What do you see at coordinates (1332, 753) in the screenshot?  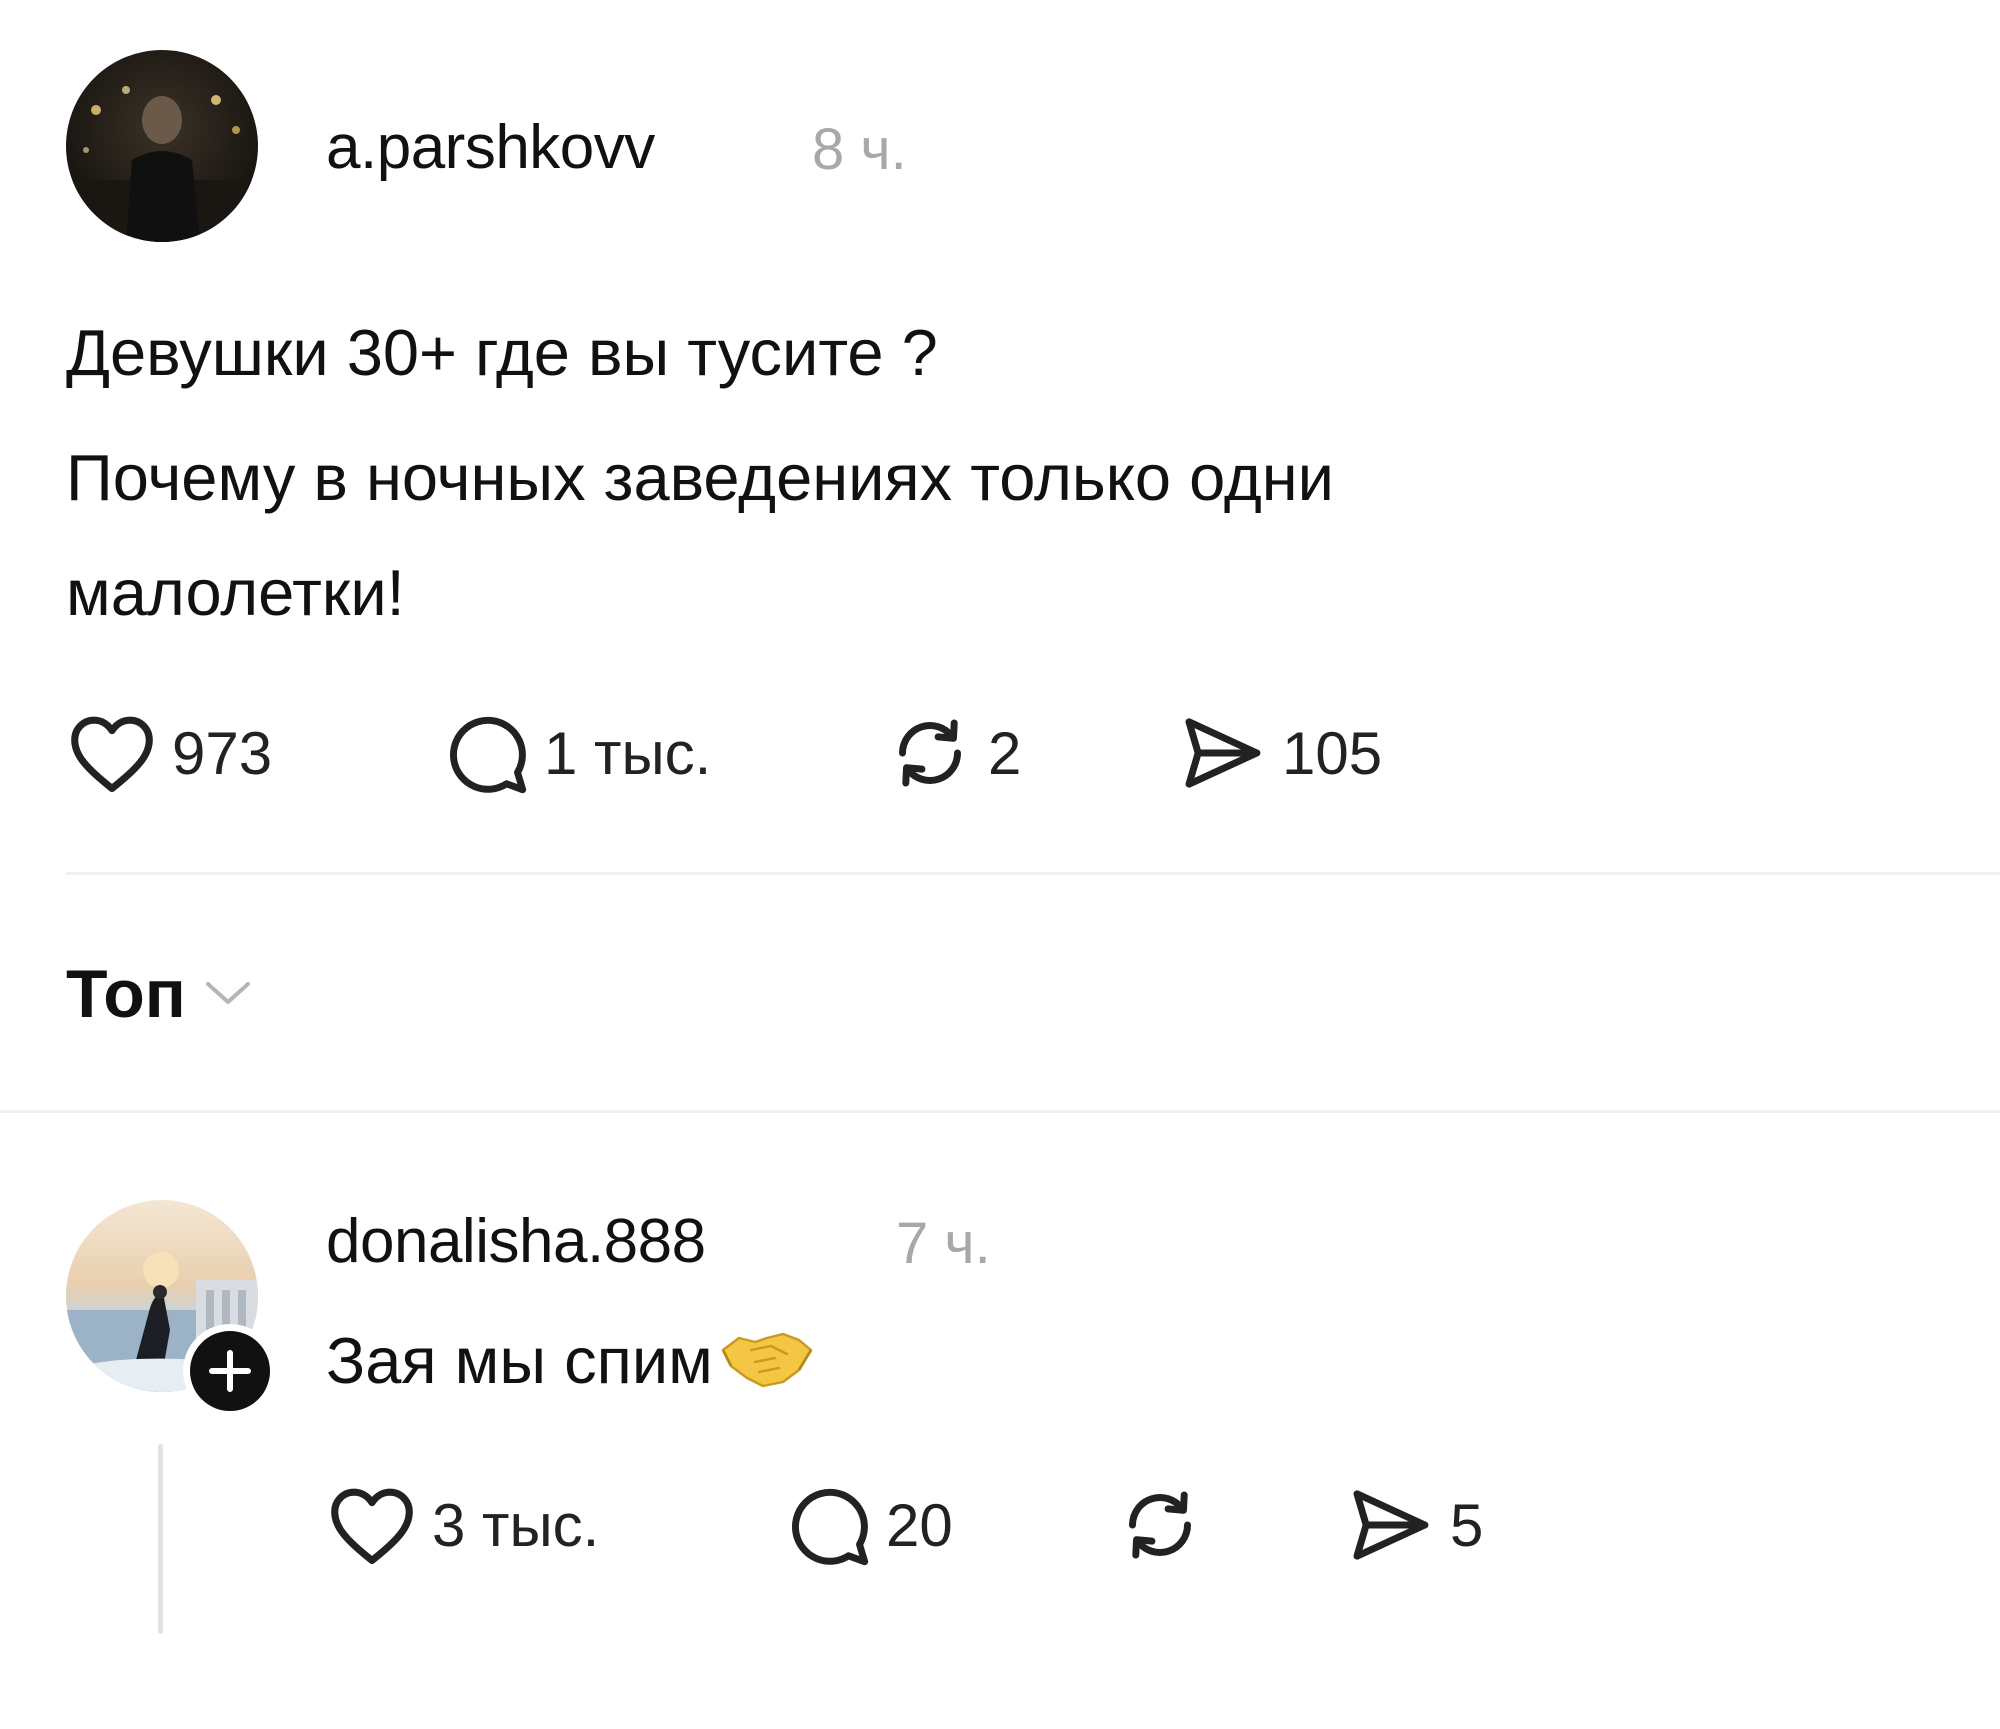 I see `post-share-count: 105` at bounding box center [1332, 753].